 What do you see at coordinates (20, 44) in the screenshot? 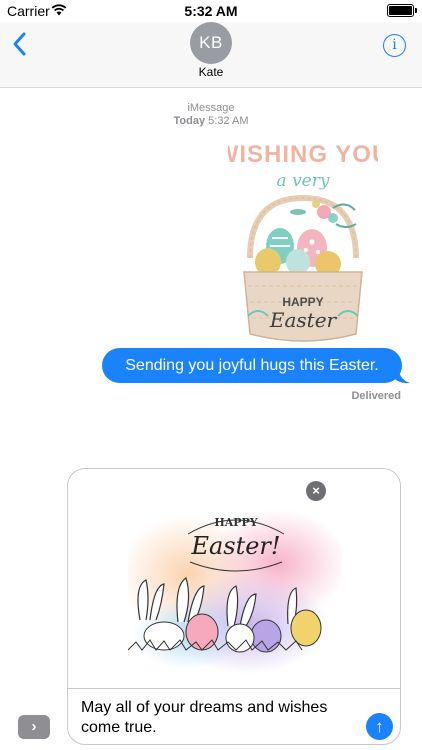
I see `chevron-left-icon` at bounding box center [20, 44].